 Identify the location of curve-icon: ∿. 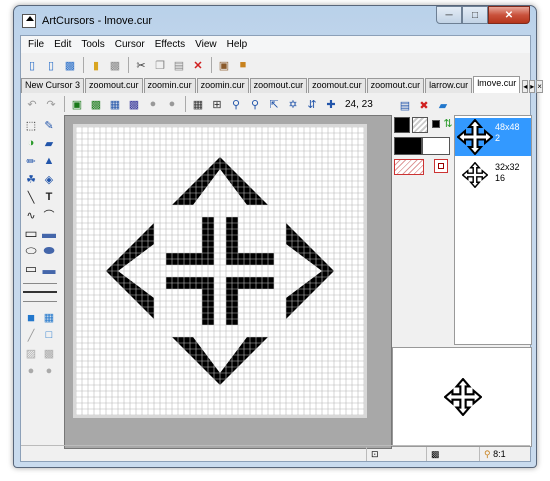
(31, 215).